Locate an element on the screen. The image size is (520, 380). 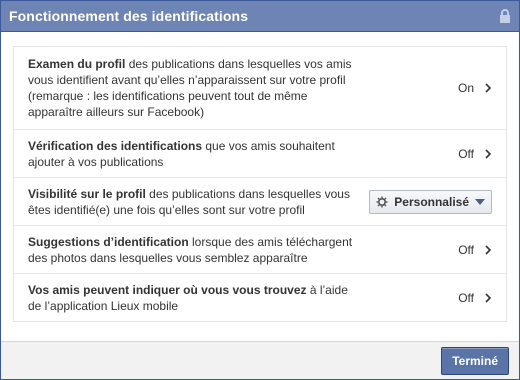
audience-selector: Personnalisé is located at coordinates (430, 201).